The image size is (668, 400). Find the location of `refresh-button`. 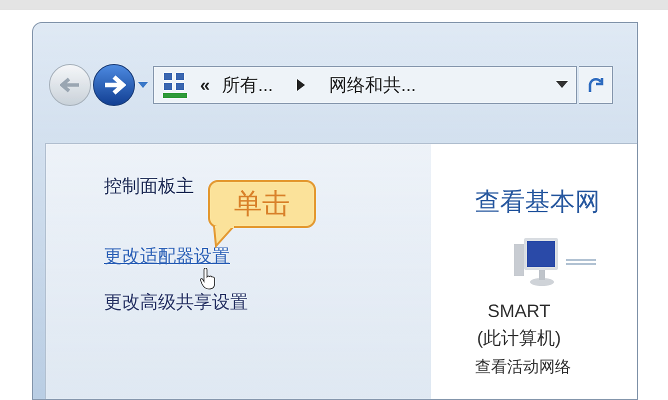

refresh-button is located at coordinates (596, 85).